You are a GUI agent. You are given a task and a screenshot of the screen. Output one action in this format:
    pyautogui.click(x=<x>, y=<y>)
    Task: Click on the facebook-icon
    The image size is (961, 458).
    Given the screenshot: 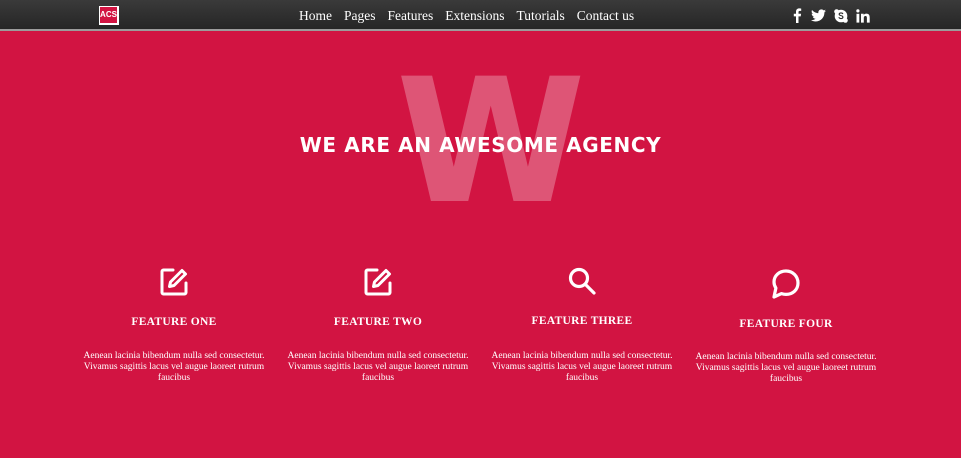 What is the action you would take?
    pyautogui.click(x=796, y=15)
    